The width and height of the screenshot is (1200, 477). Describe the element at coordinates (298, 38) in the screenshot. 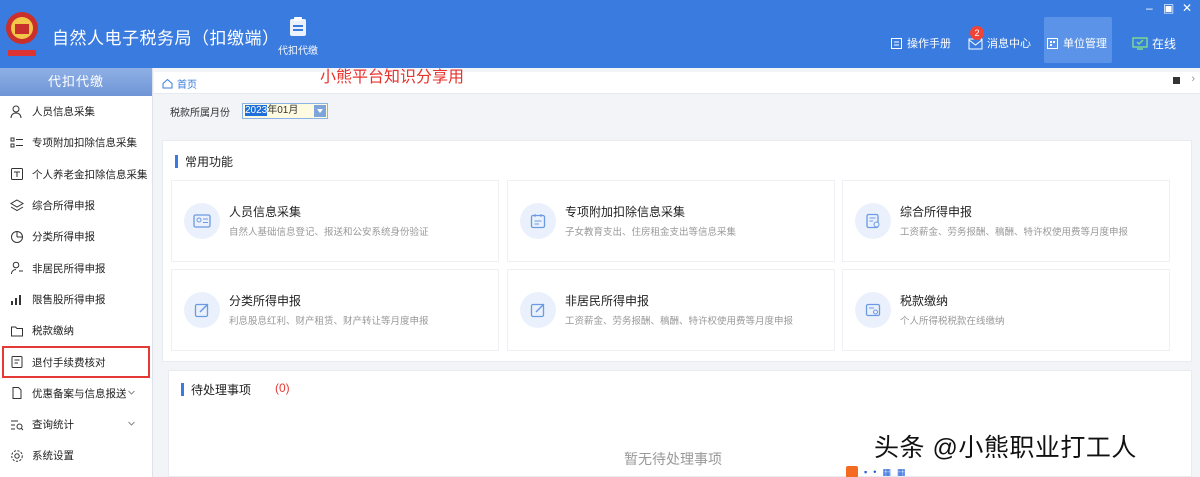

I see `module-withholding: 代扣代缴` at that location.